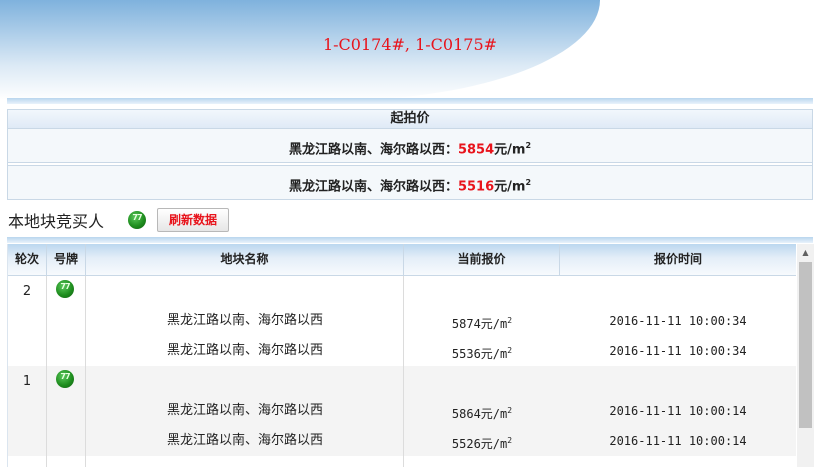 The height and width of the screenshot is (467, 819). What do you see at coordinates (66, 259) in the screenshot?
I see `column-header-badge: 号牌` at bounding box center [66, 259].